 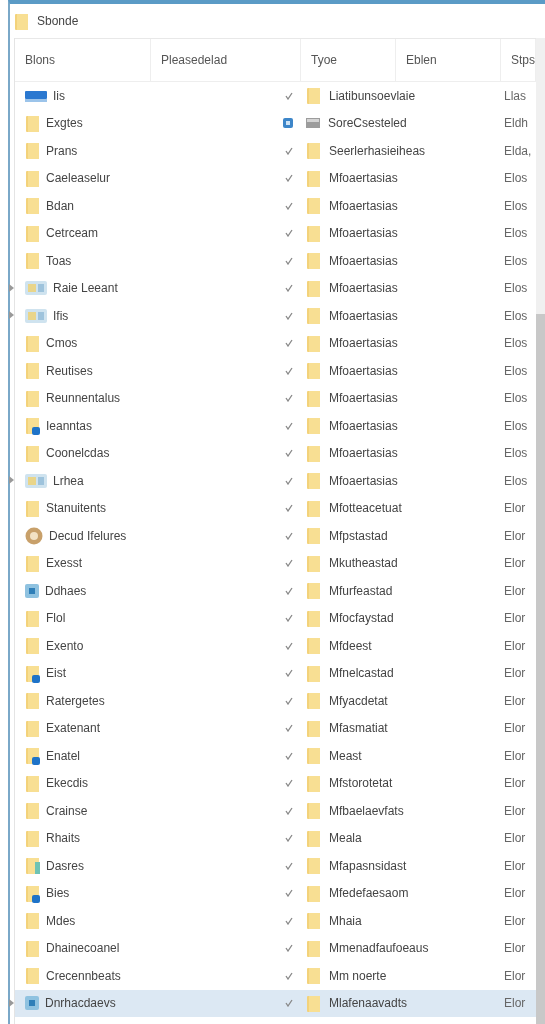 What do you see at coordinates (275, 481) in the screenshot?
I see `file-row: Lrhea Mfoaertasias Elos` at bounding box center [275, 481].